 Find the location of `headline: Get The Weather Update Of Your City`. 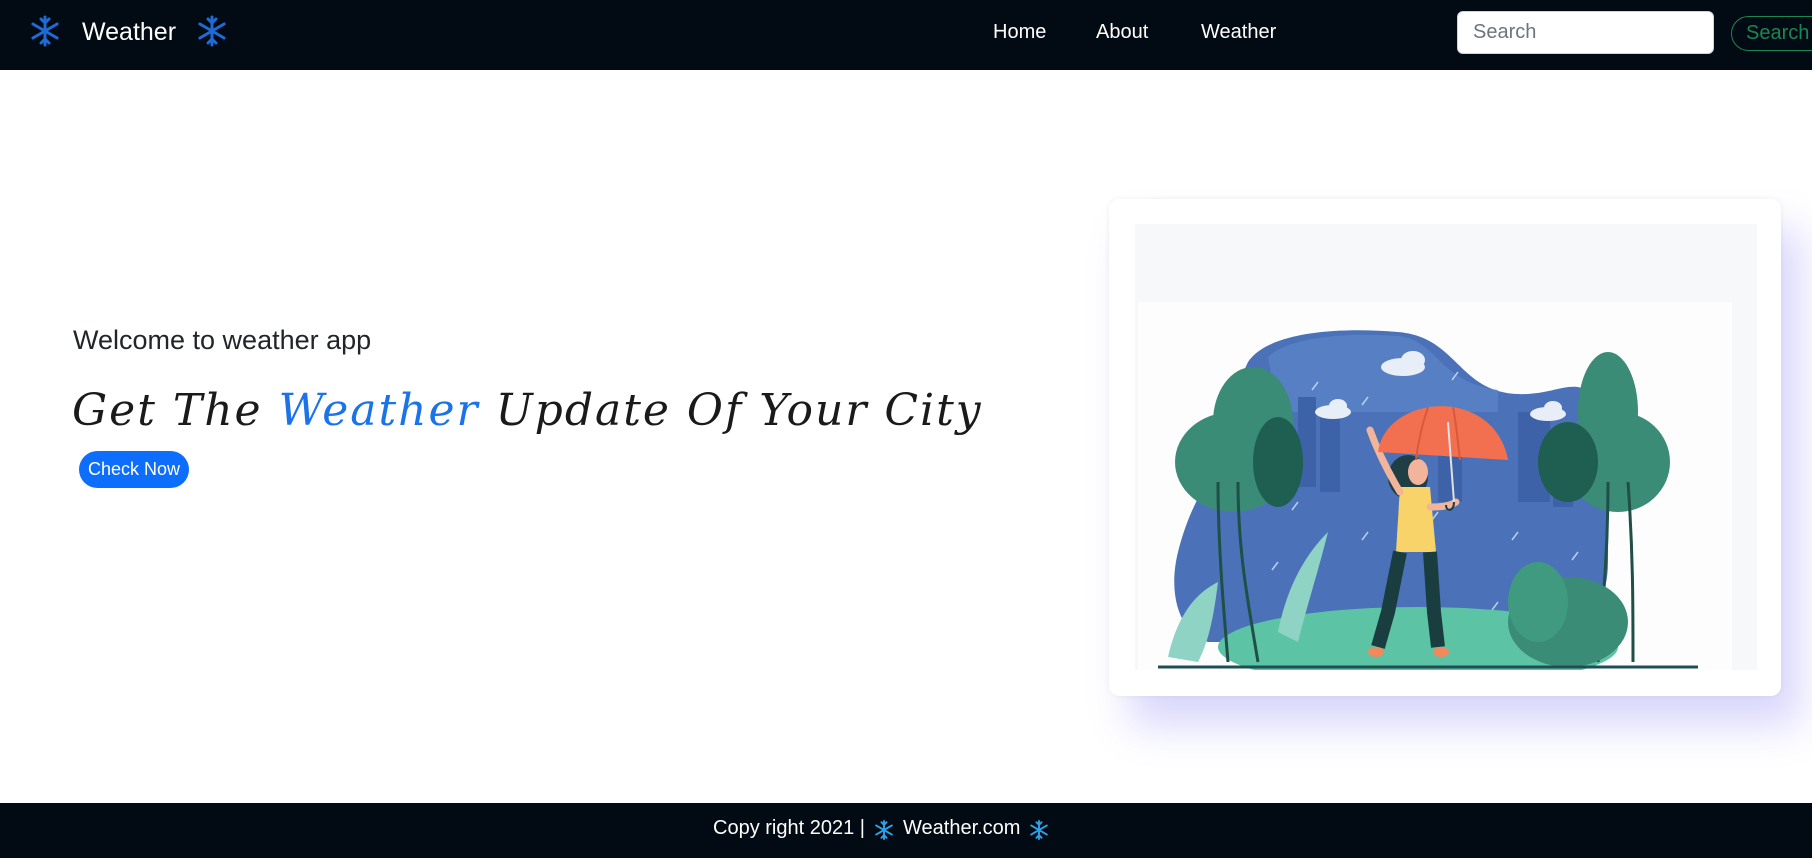

headline: Get The Weather Update Of Your City is located at coordinates (527, 410).